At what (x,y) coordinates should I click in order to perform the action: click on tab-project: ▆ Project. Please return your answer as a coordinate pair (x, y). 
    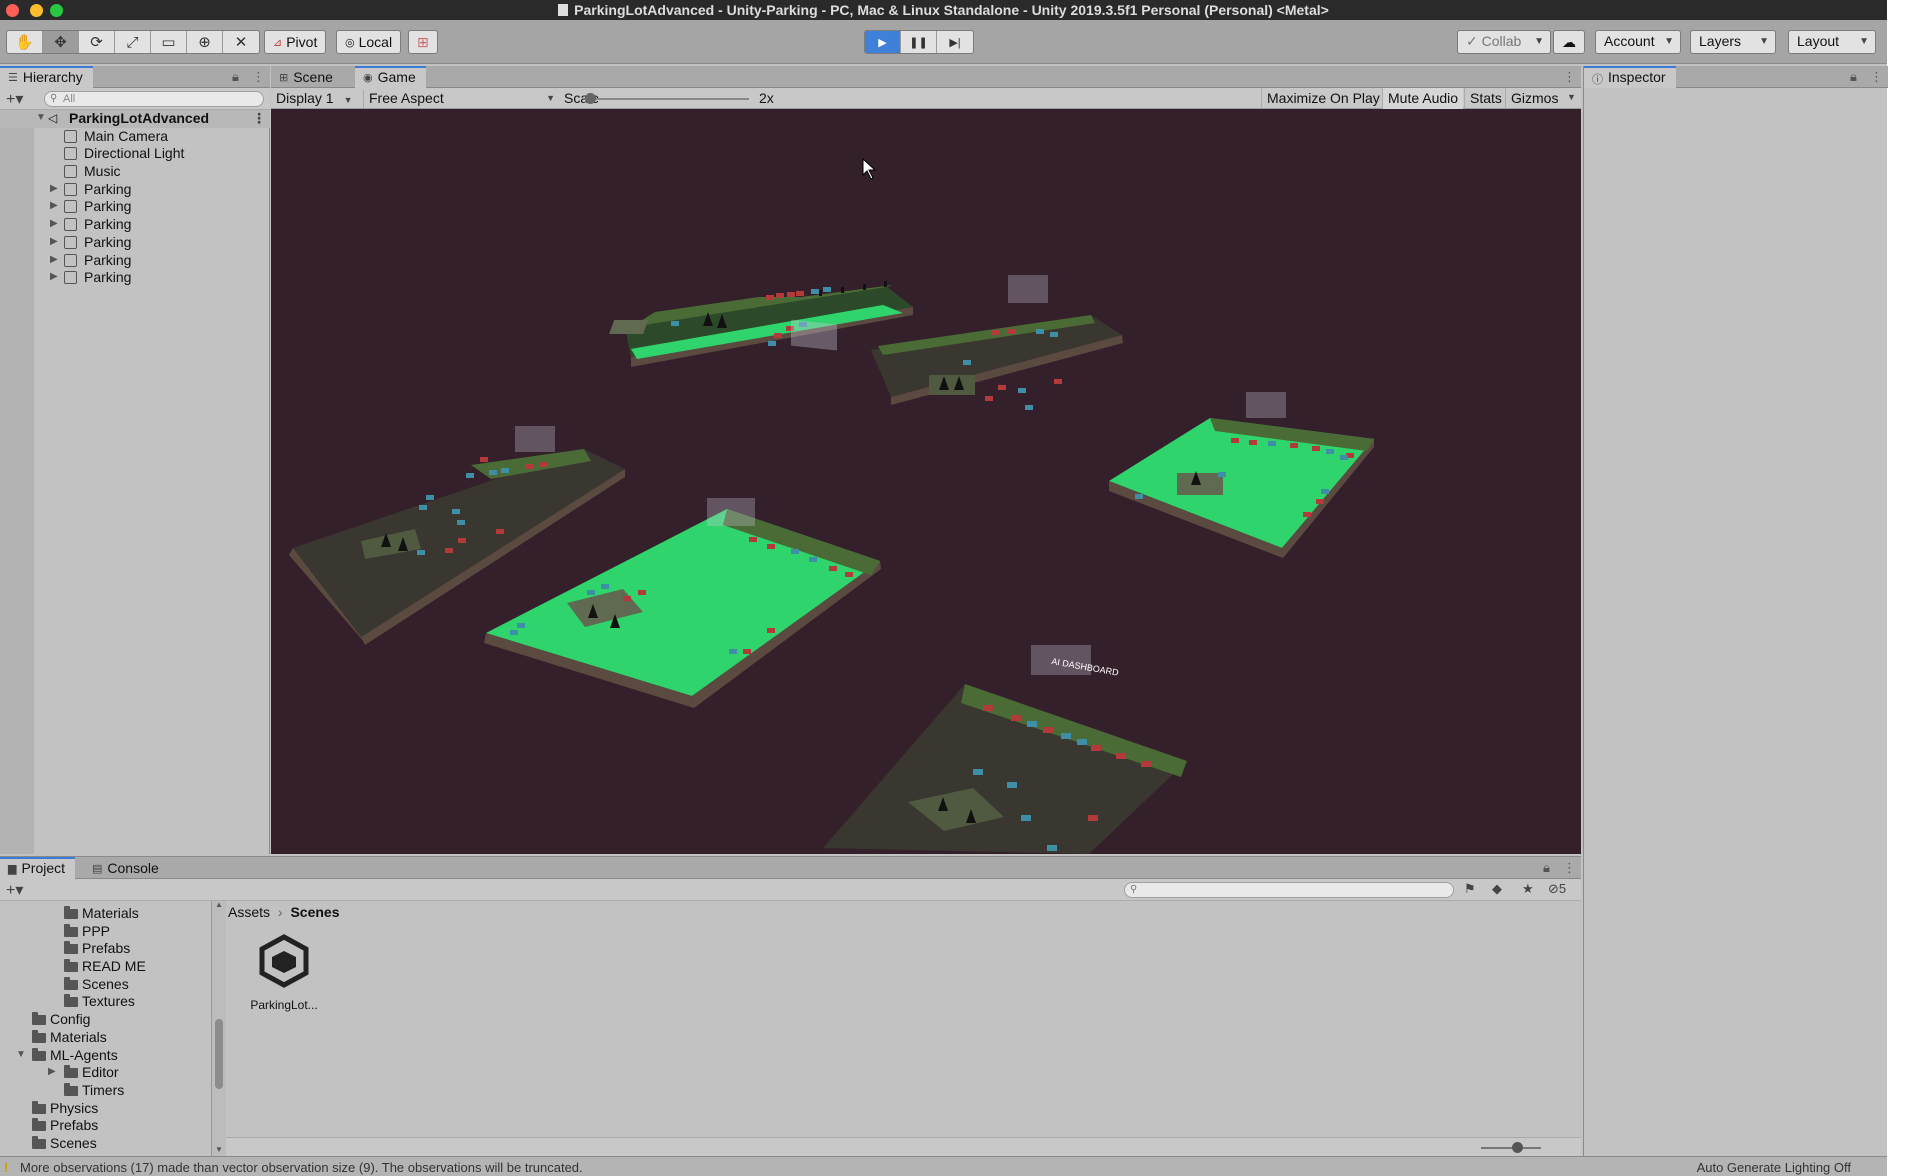
    Looking at the image, I should click on (38, 868).